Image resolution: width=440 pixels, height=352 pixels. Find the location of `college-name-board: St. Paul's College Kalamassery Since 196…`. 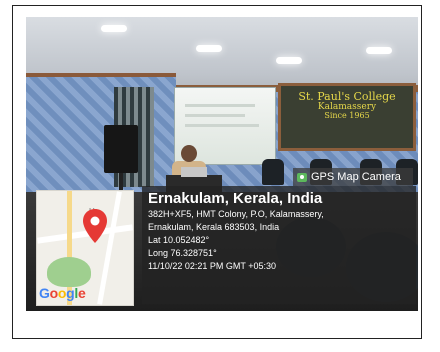

college-name-board: St. Paul's College Kalamassery Since 196… is located at coordinates (347, 117).